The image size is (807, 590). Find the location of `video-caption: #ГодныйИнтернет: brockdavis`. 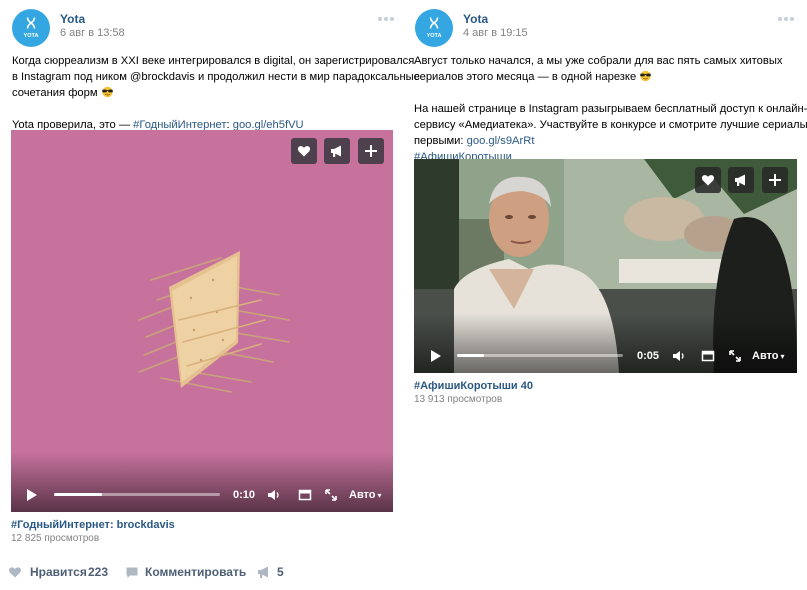

video-caption: #ГодныйИнтернет: brockdavis is located at coordinates (93, 525).